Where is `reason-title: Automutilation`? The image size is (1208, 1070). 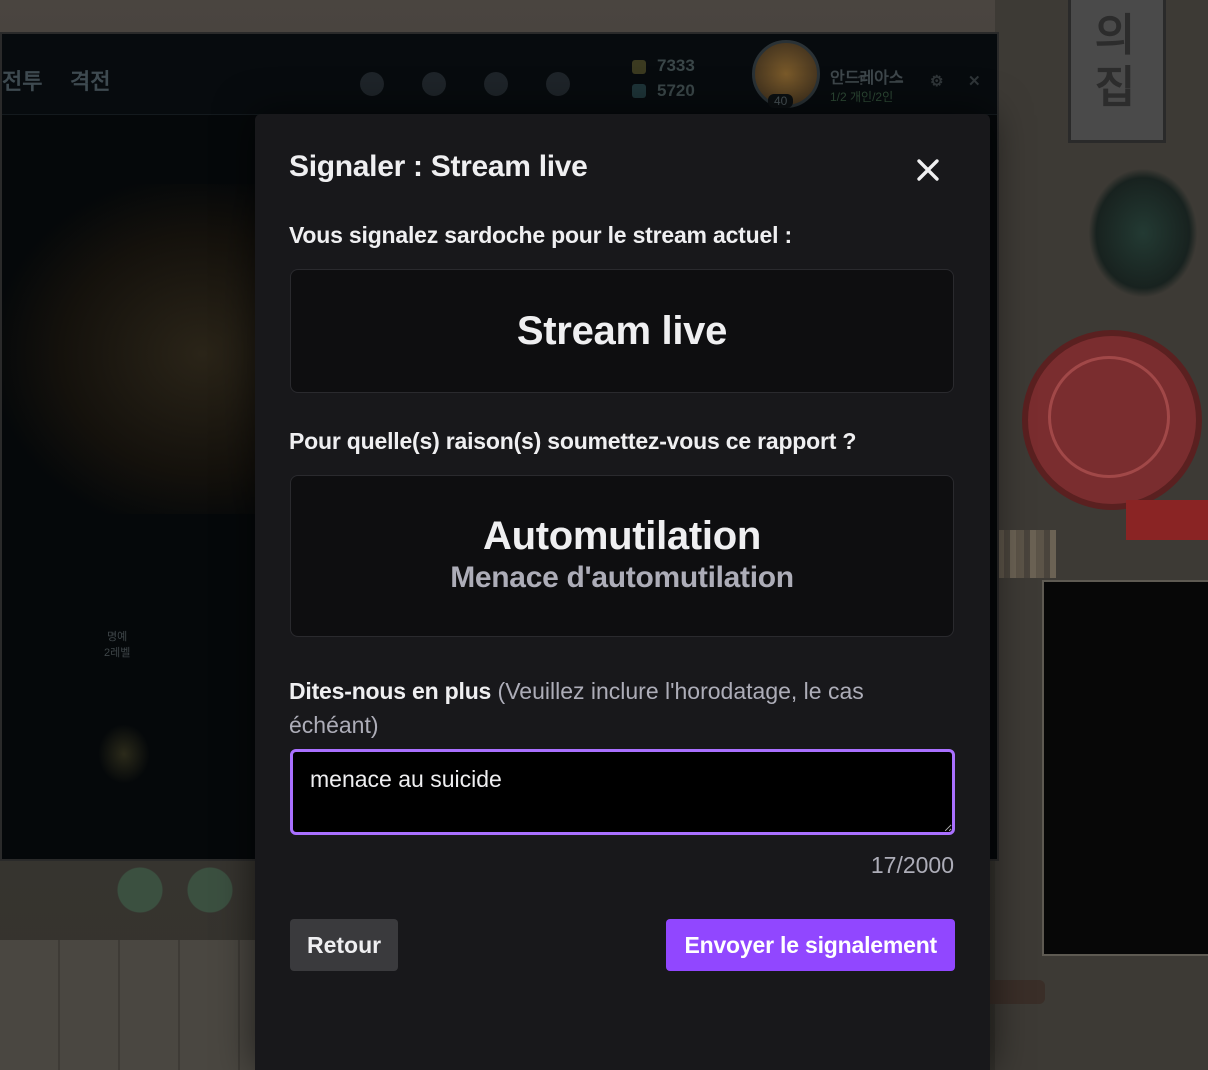 reason-title: Automutilation is located at coordinates (622, 536).